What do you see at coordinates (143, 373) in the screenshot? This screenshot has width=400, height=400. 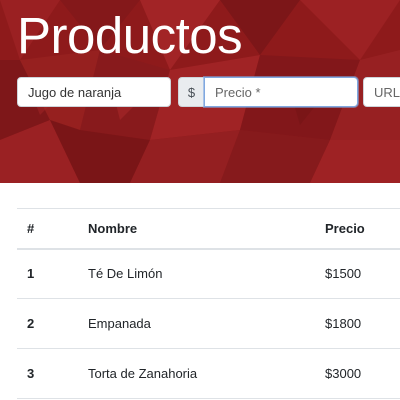 I see `product-name-cell: Torta de Zanahoria` at bounding box center [143, 373].